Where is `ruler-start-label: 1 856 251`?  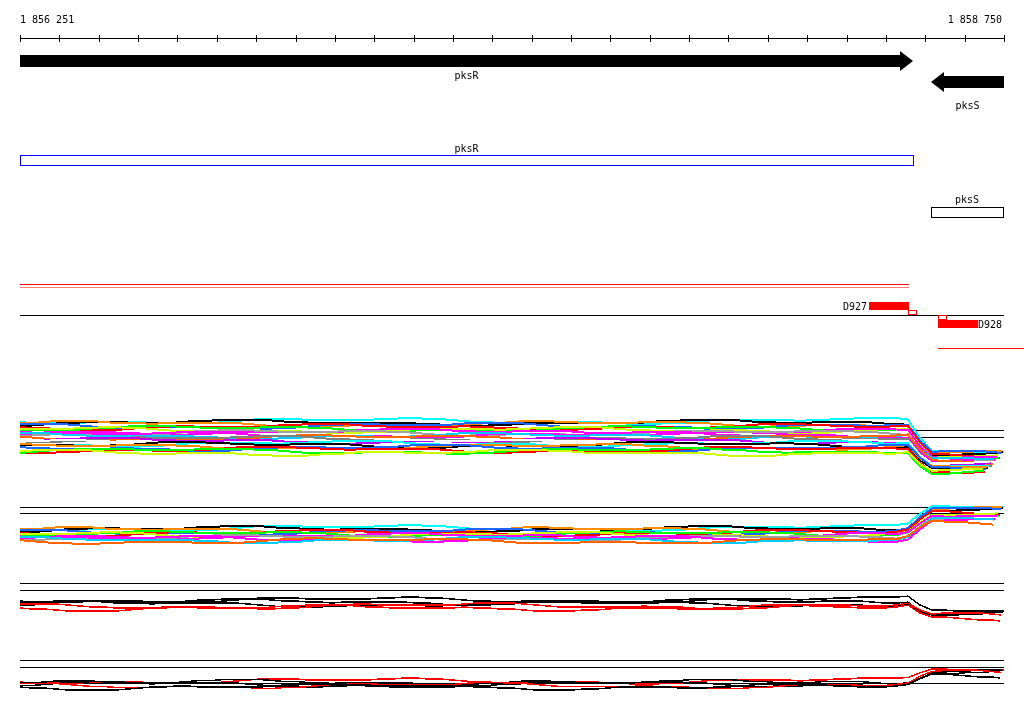
ruler-start-label: 1 856 251 is located at coordinates (47, 19).